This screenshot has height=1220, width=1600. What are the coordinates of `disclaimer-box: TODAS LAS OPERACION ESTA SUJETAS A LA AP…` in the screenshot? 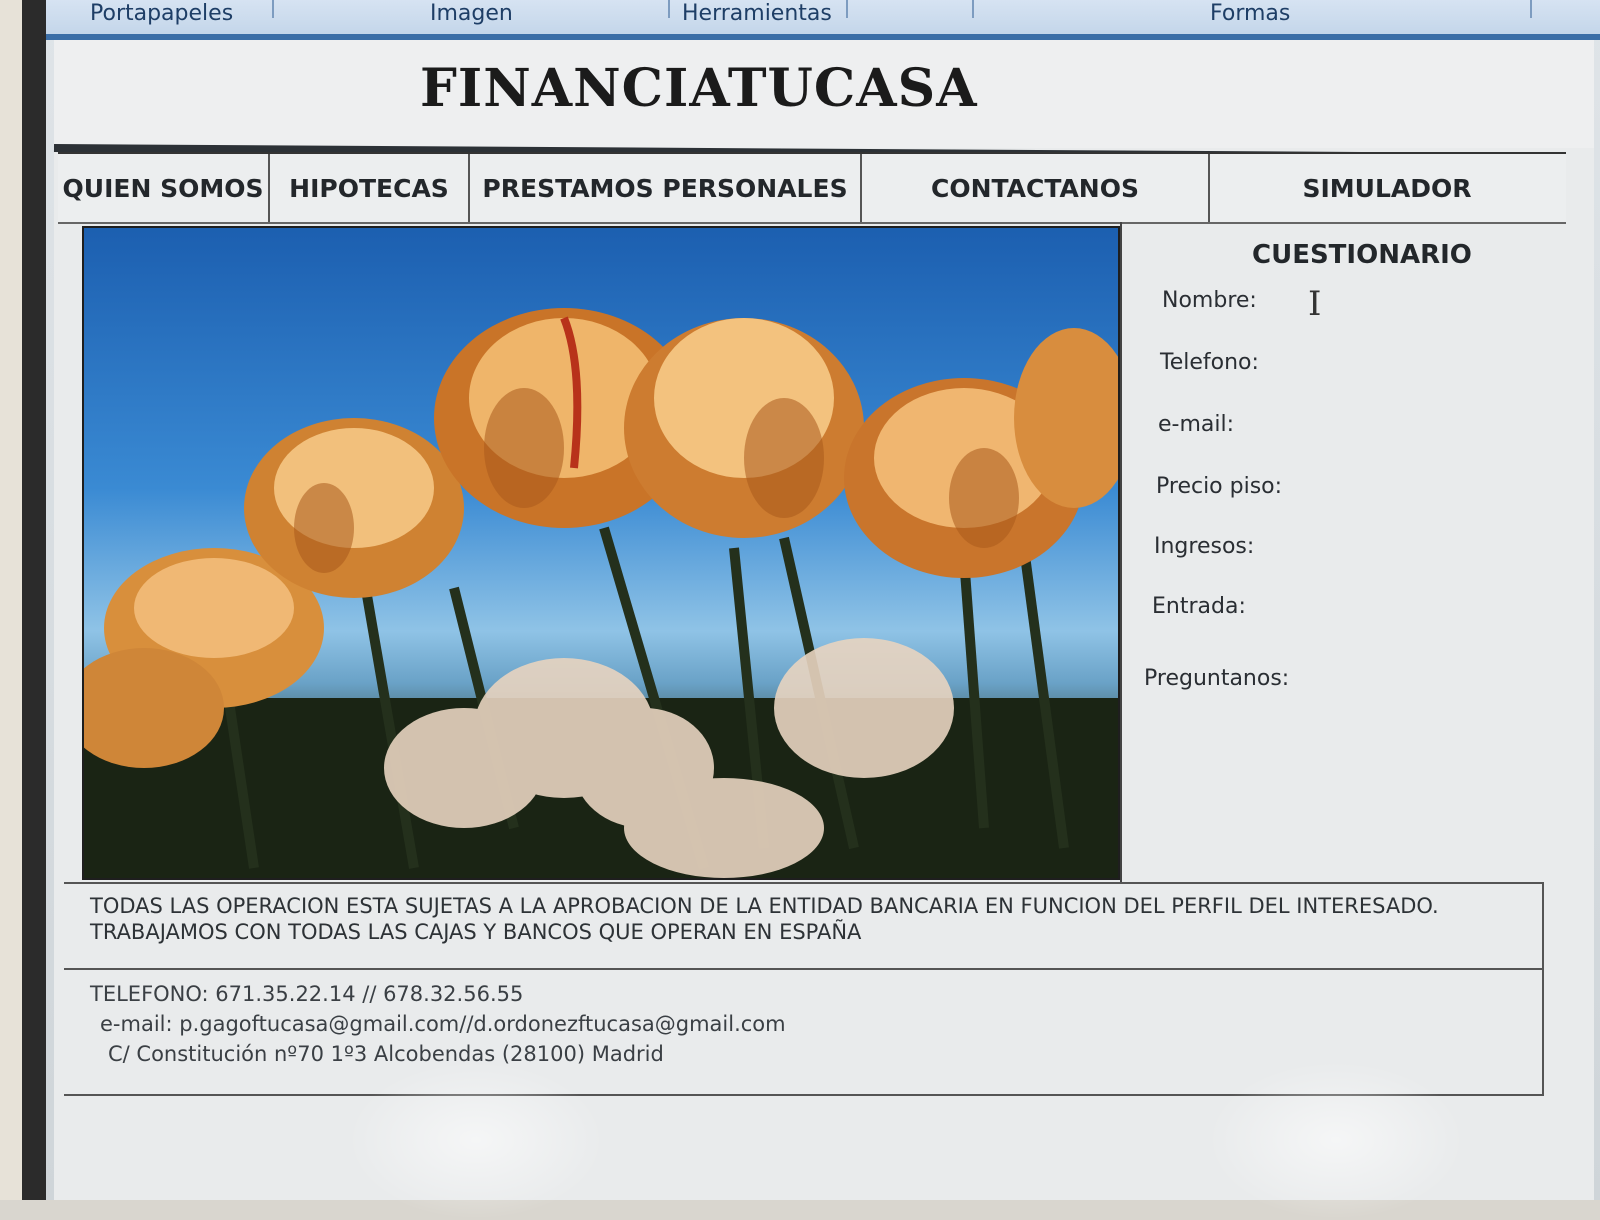 It's located at (804, 926).